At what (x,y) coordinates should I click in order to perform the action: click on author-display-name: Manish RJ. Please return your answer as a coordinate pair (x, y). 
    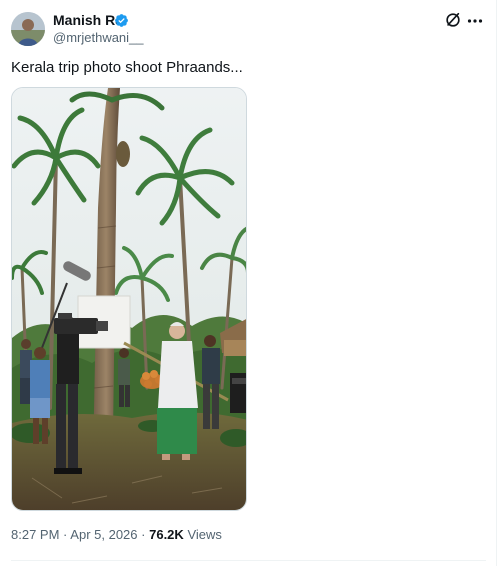
    Looking at the image, I should click on (88, 20).